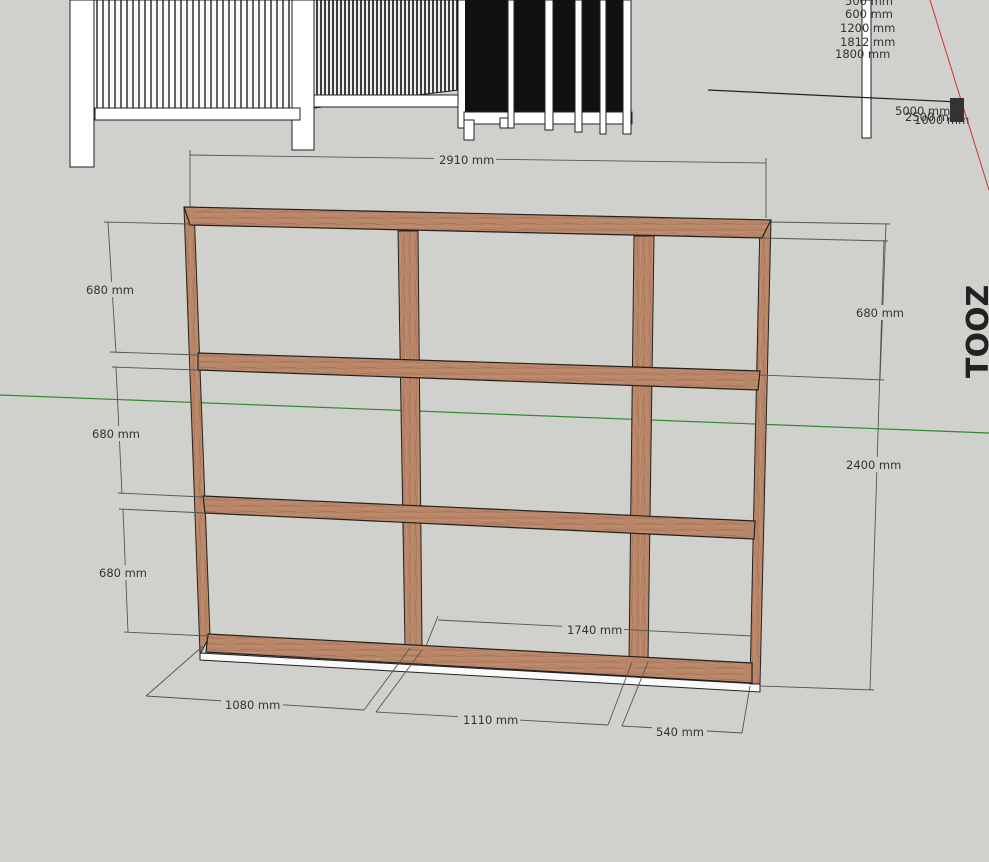 The width and height of the screenshot is (989, 862). I want to click on rail-upper, so click(479, 371).